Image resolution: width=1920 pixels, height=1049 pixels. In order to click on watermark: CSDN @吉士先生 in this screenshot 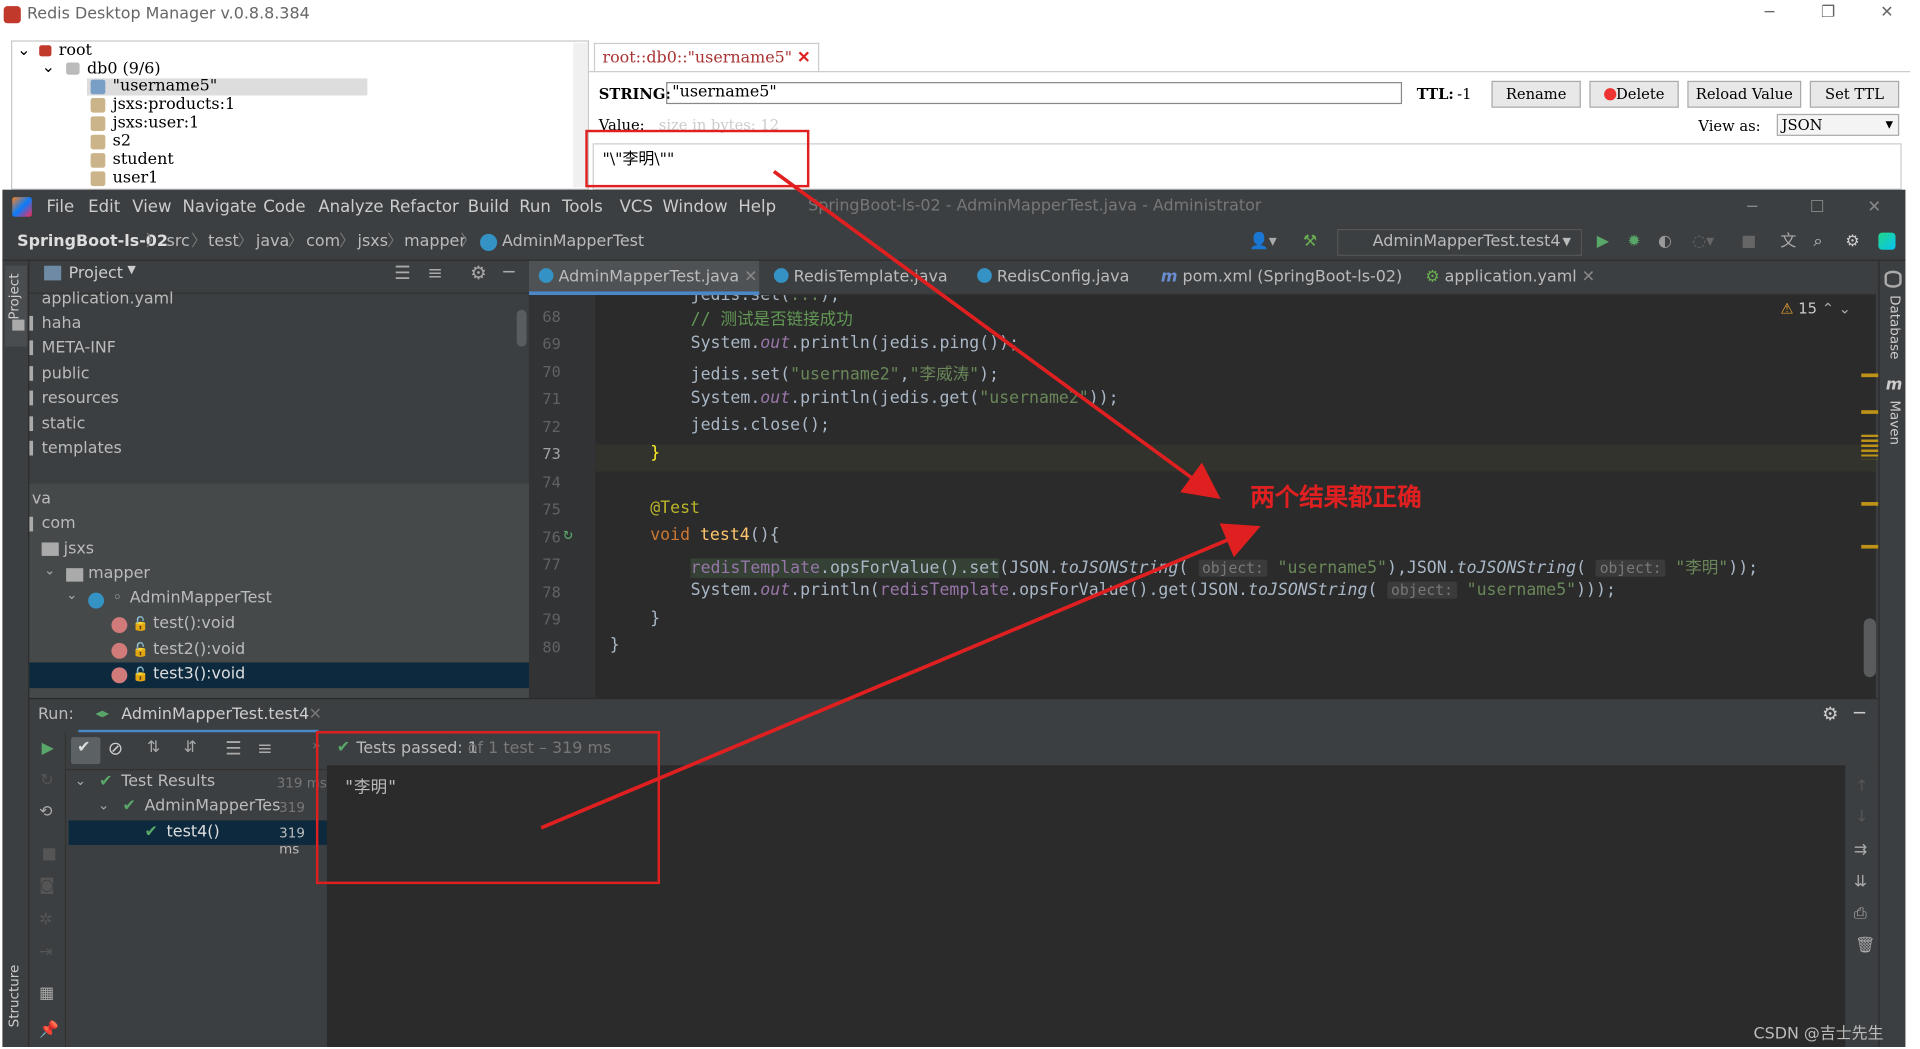, I will do `click(1818, 1034)`.